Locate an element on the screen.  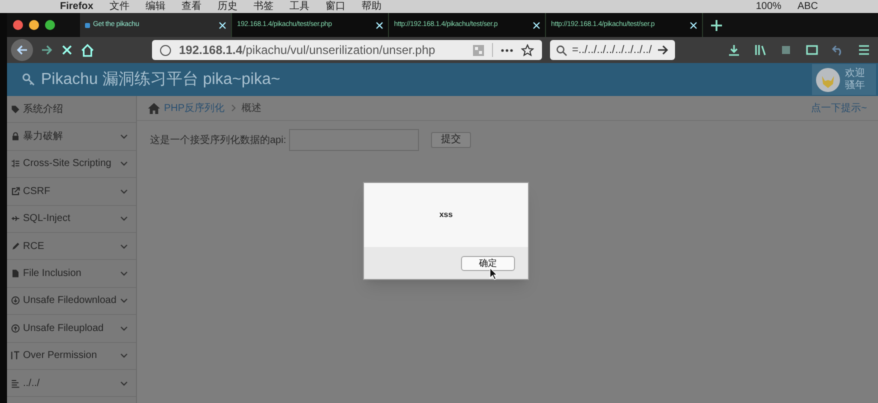
star-icon is located at coordinates (527, 50).